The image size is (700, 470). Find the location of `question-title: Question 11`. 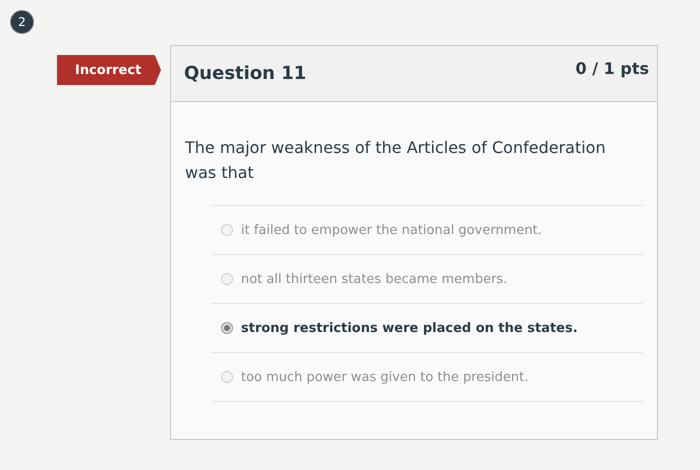

question-title: Question 11 is located at coordinates (245, 73).